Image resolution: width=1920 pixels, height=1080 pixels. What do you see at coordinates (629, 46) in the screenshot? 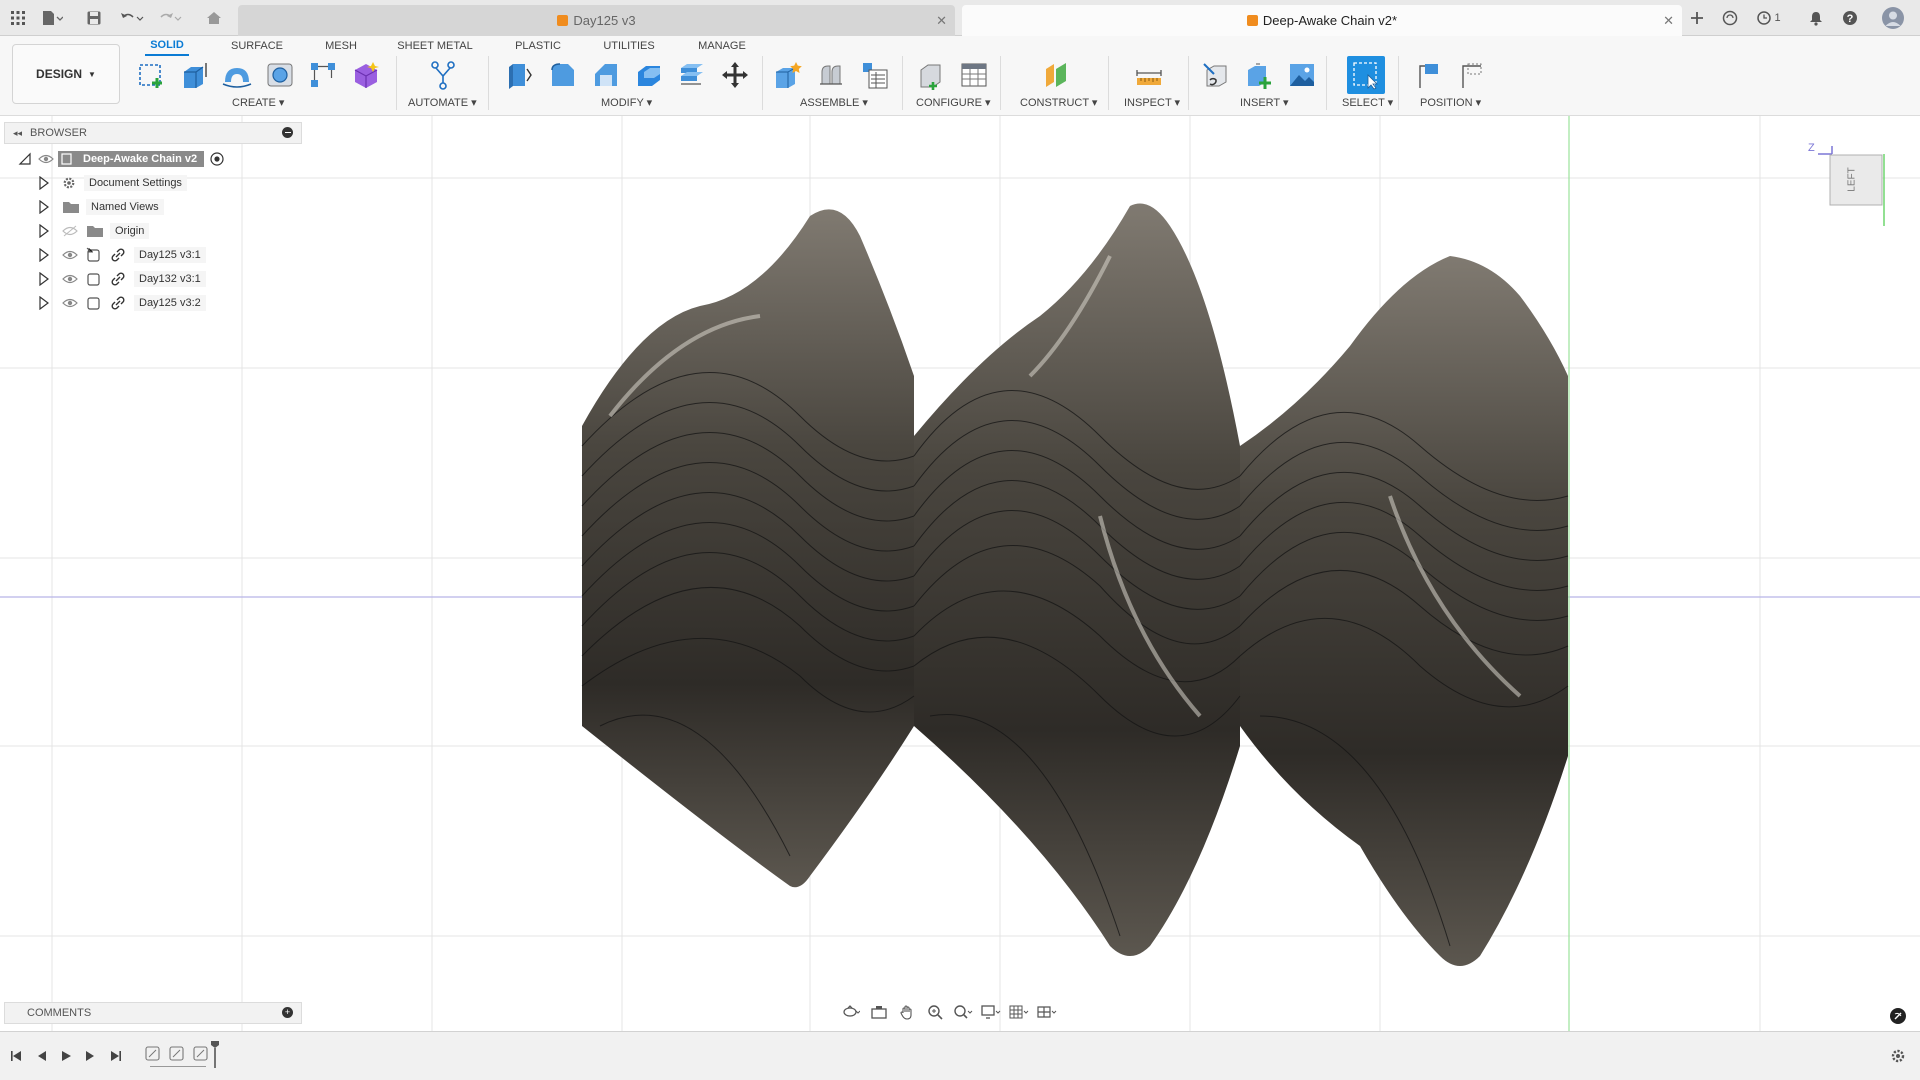
I see `tab-utilities: UTILITIES` at bounding box center [629, 46].